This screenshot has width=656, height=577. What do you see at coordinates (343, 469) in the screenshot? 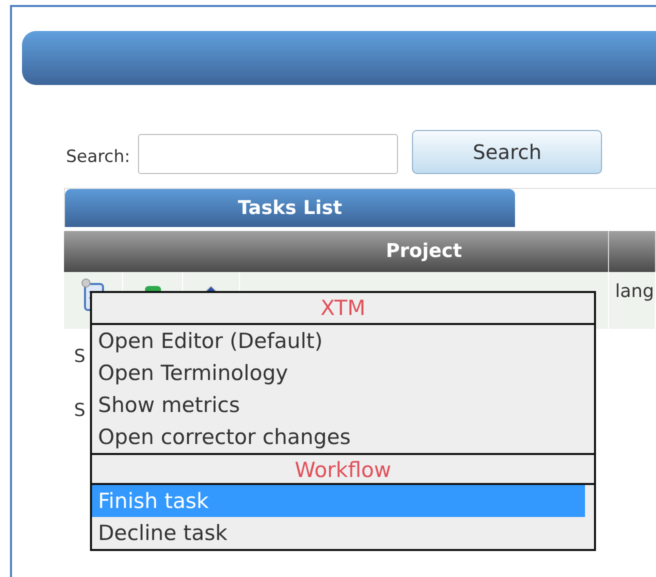
I see `menu-section-title: Workflow` at bounding box center [343, 469].